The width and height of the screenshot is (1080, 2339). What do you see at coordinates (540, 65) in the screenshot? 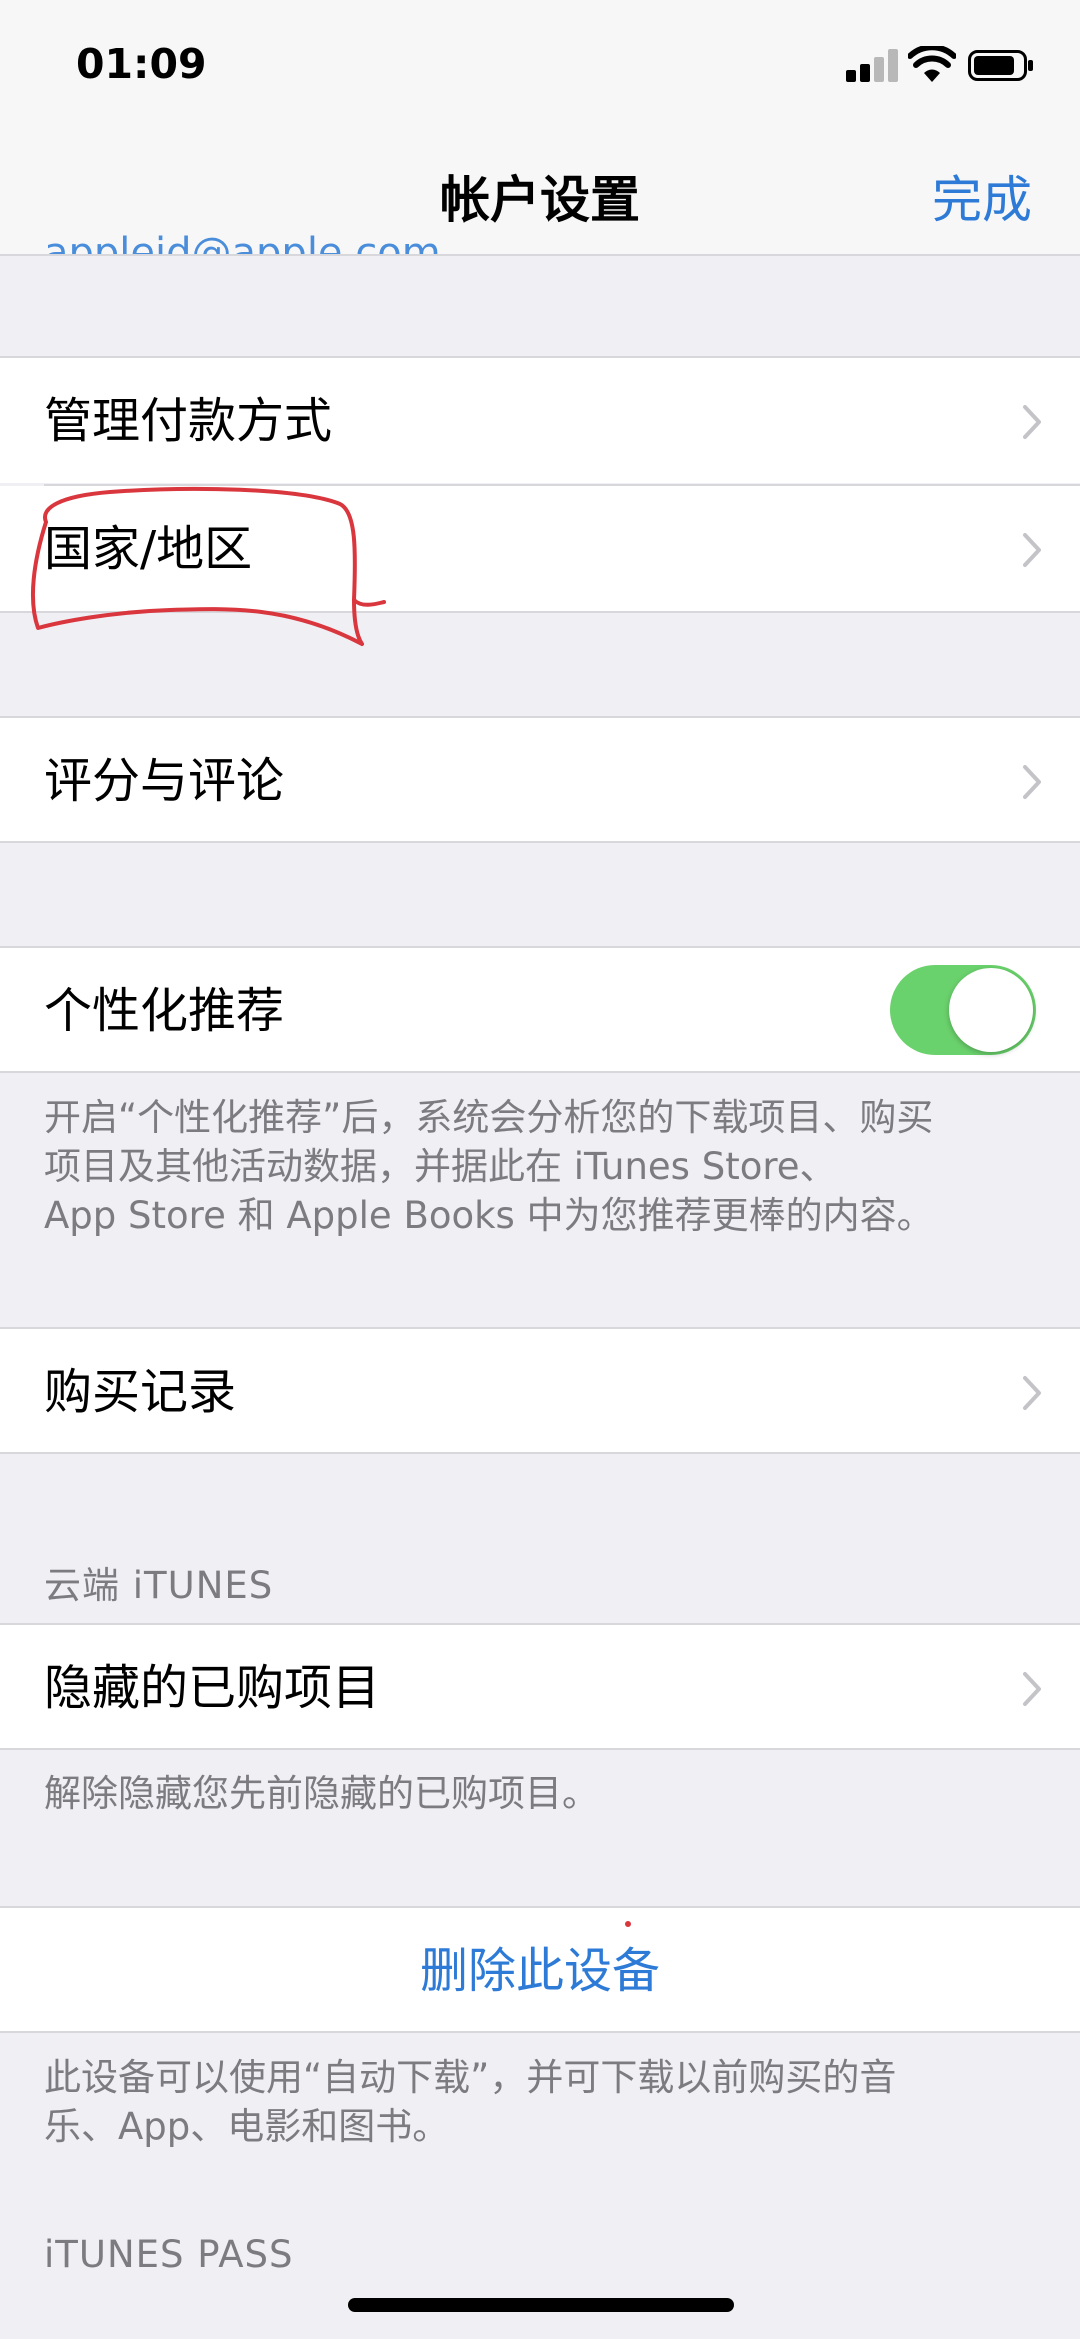
I see `status-bar: 01:09` at bounding box center [540, 65].